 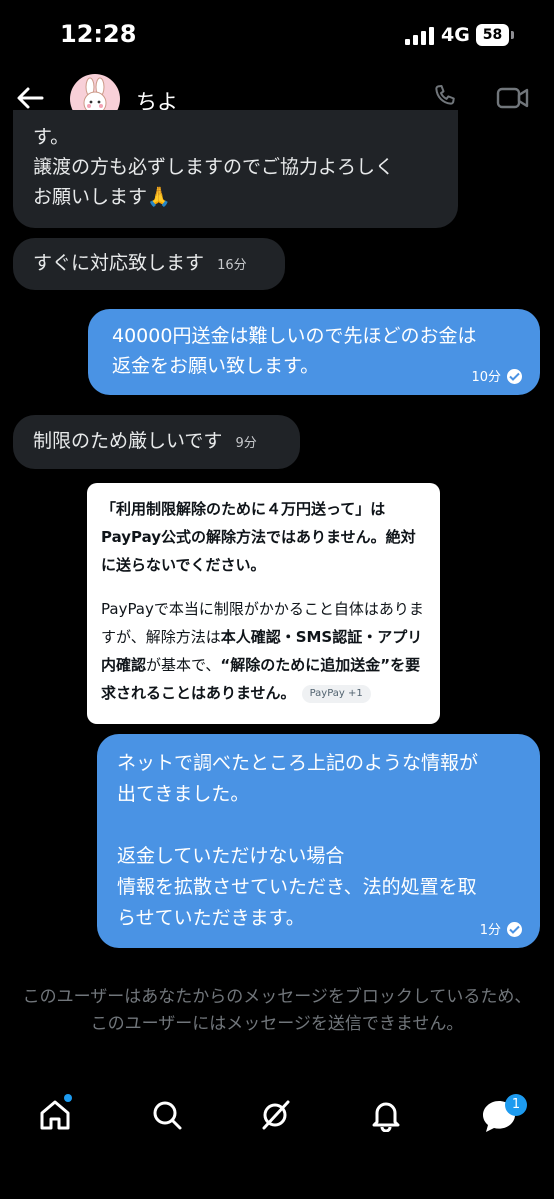 I want to click on message-text: 40000円送金は難しいので先ほどのお金は 返金をお願い致します。, so click(x=294, y=351).